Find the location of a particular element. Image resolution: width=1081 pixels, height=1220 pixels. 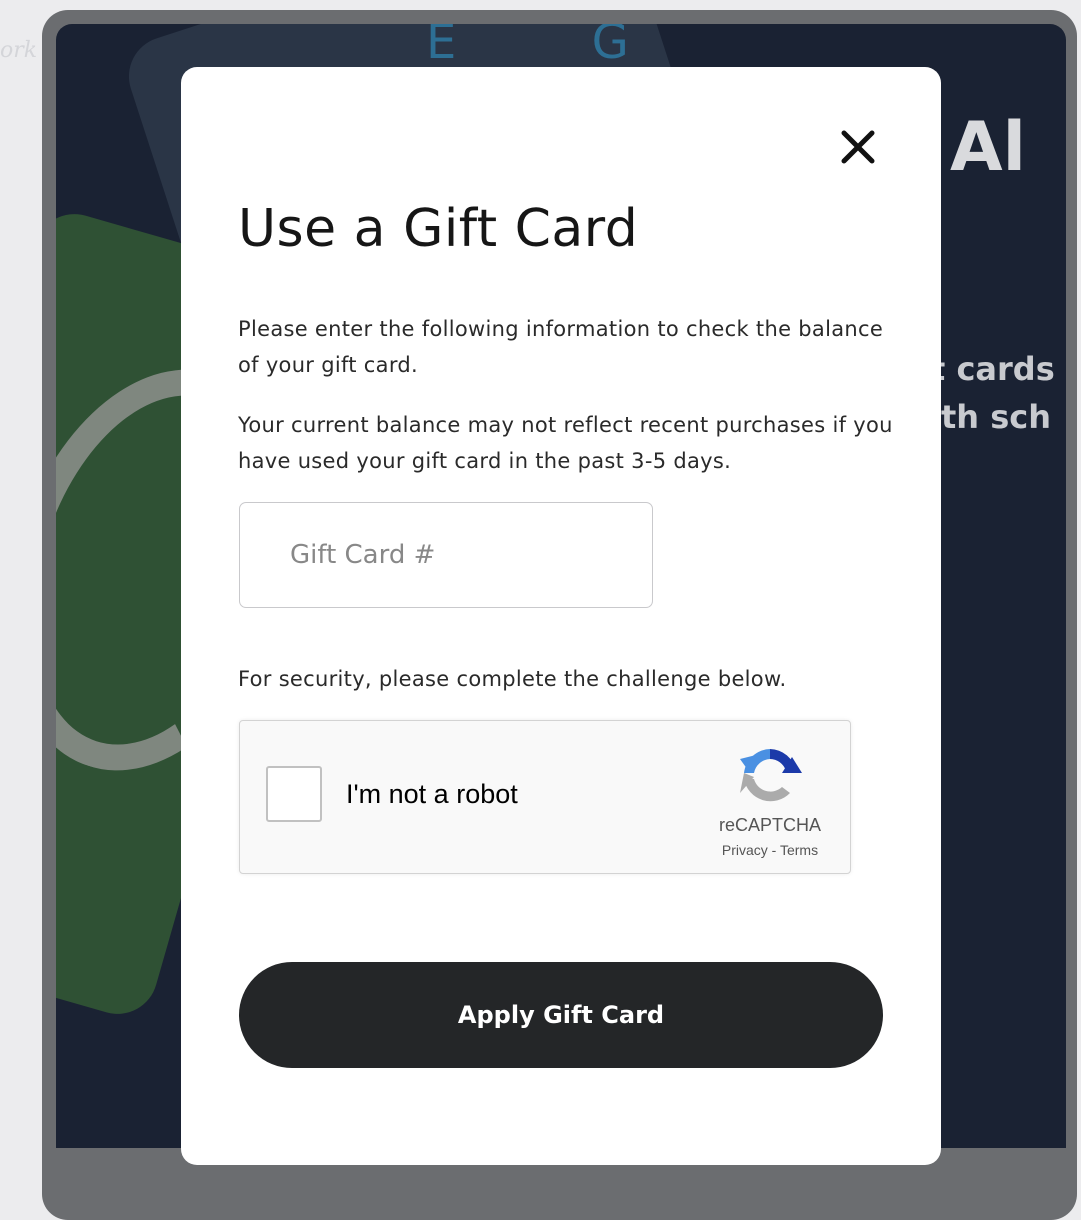

recaptcha-brand: reCAPTCHA is located at coordinates (769, 825).